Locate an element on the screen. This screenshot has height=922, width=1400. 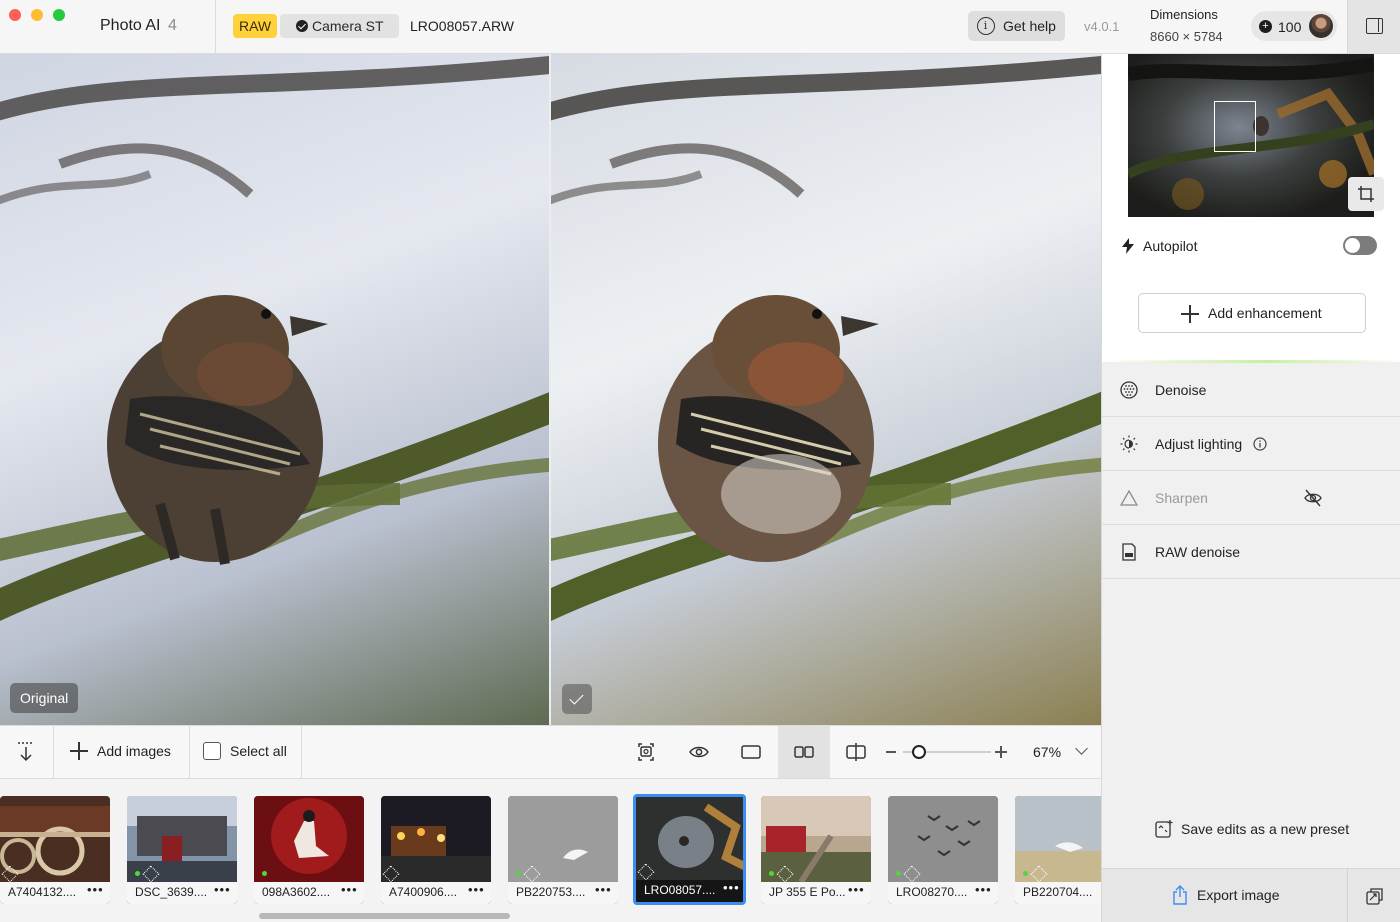
eye-icon is located at coordinates (699, 752).